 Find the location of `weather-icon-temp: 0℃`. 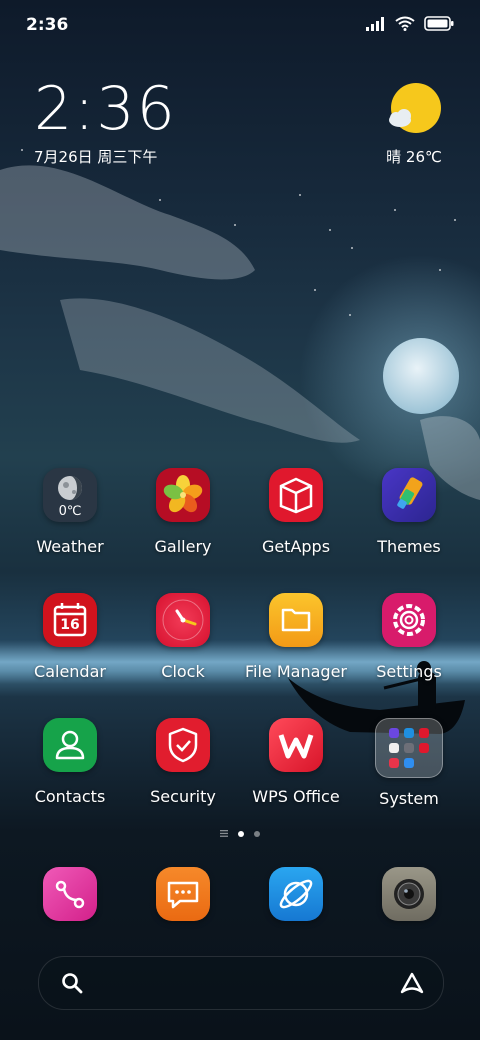

weather-icon-temp: 0℃ is located at coordinates (70, 511).